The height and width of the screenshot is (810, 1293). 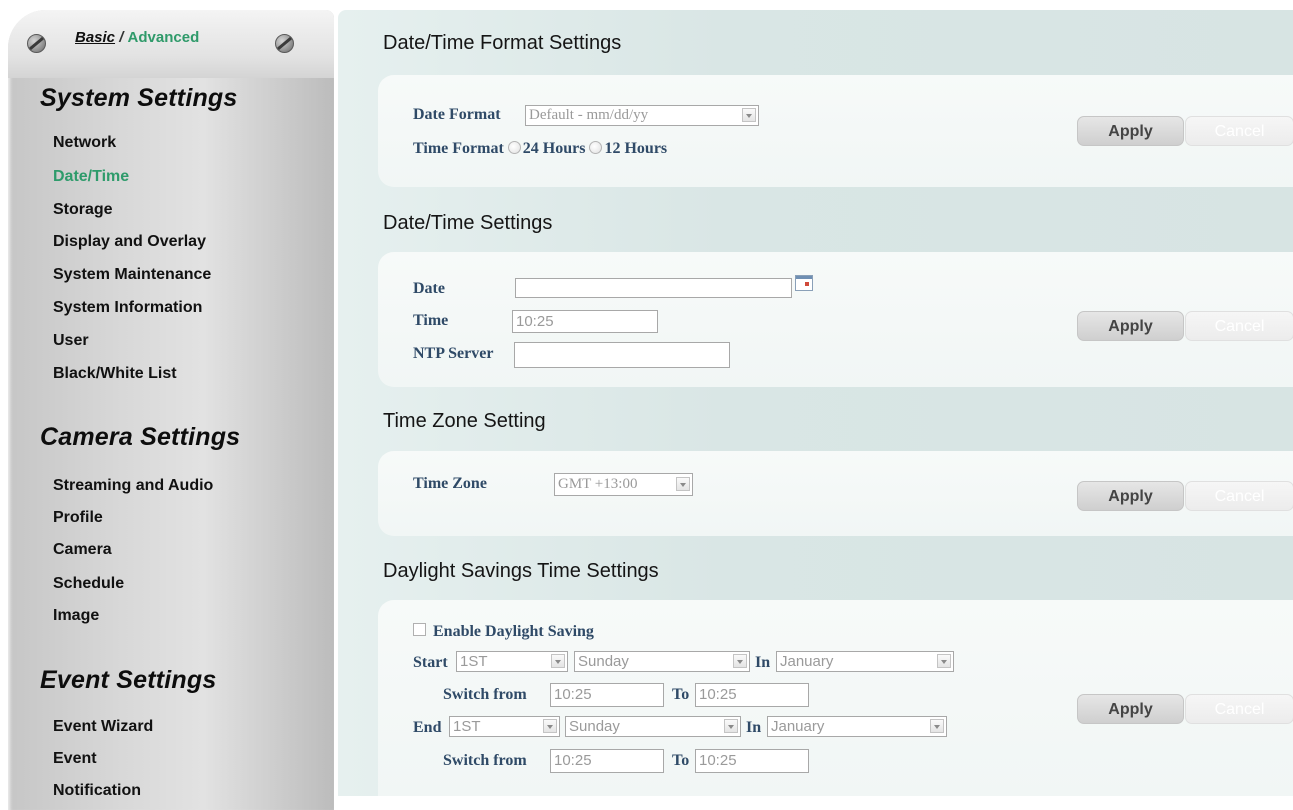 What do you see at coordinates (485, 760) in the screenshot?
I see `end-switch-from-label: Switch from` at bounding box center [485, 760].